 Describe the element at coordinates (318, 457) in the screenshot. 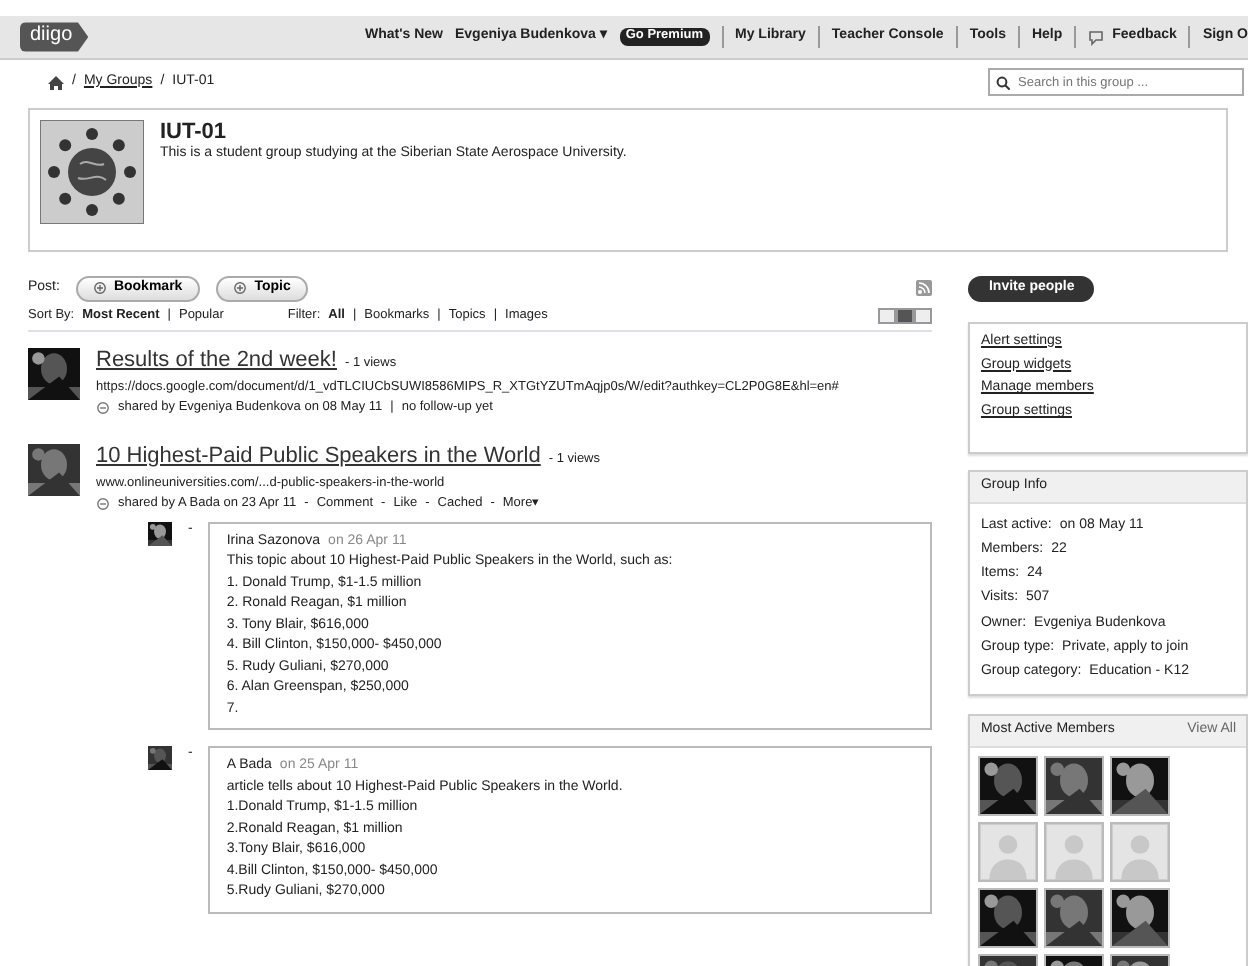

I see `item-title: 10 Highest-Paid Public Speakers in the World` at that location.